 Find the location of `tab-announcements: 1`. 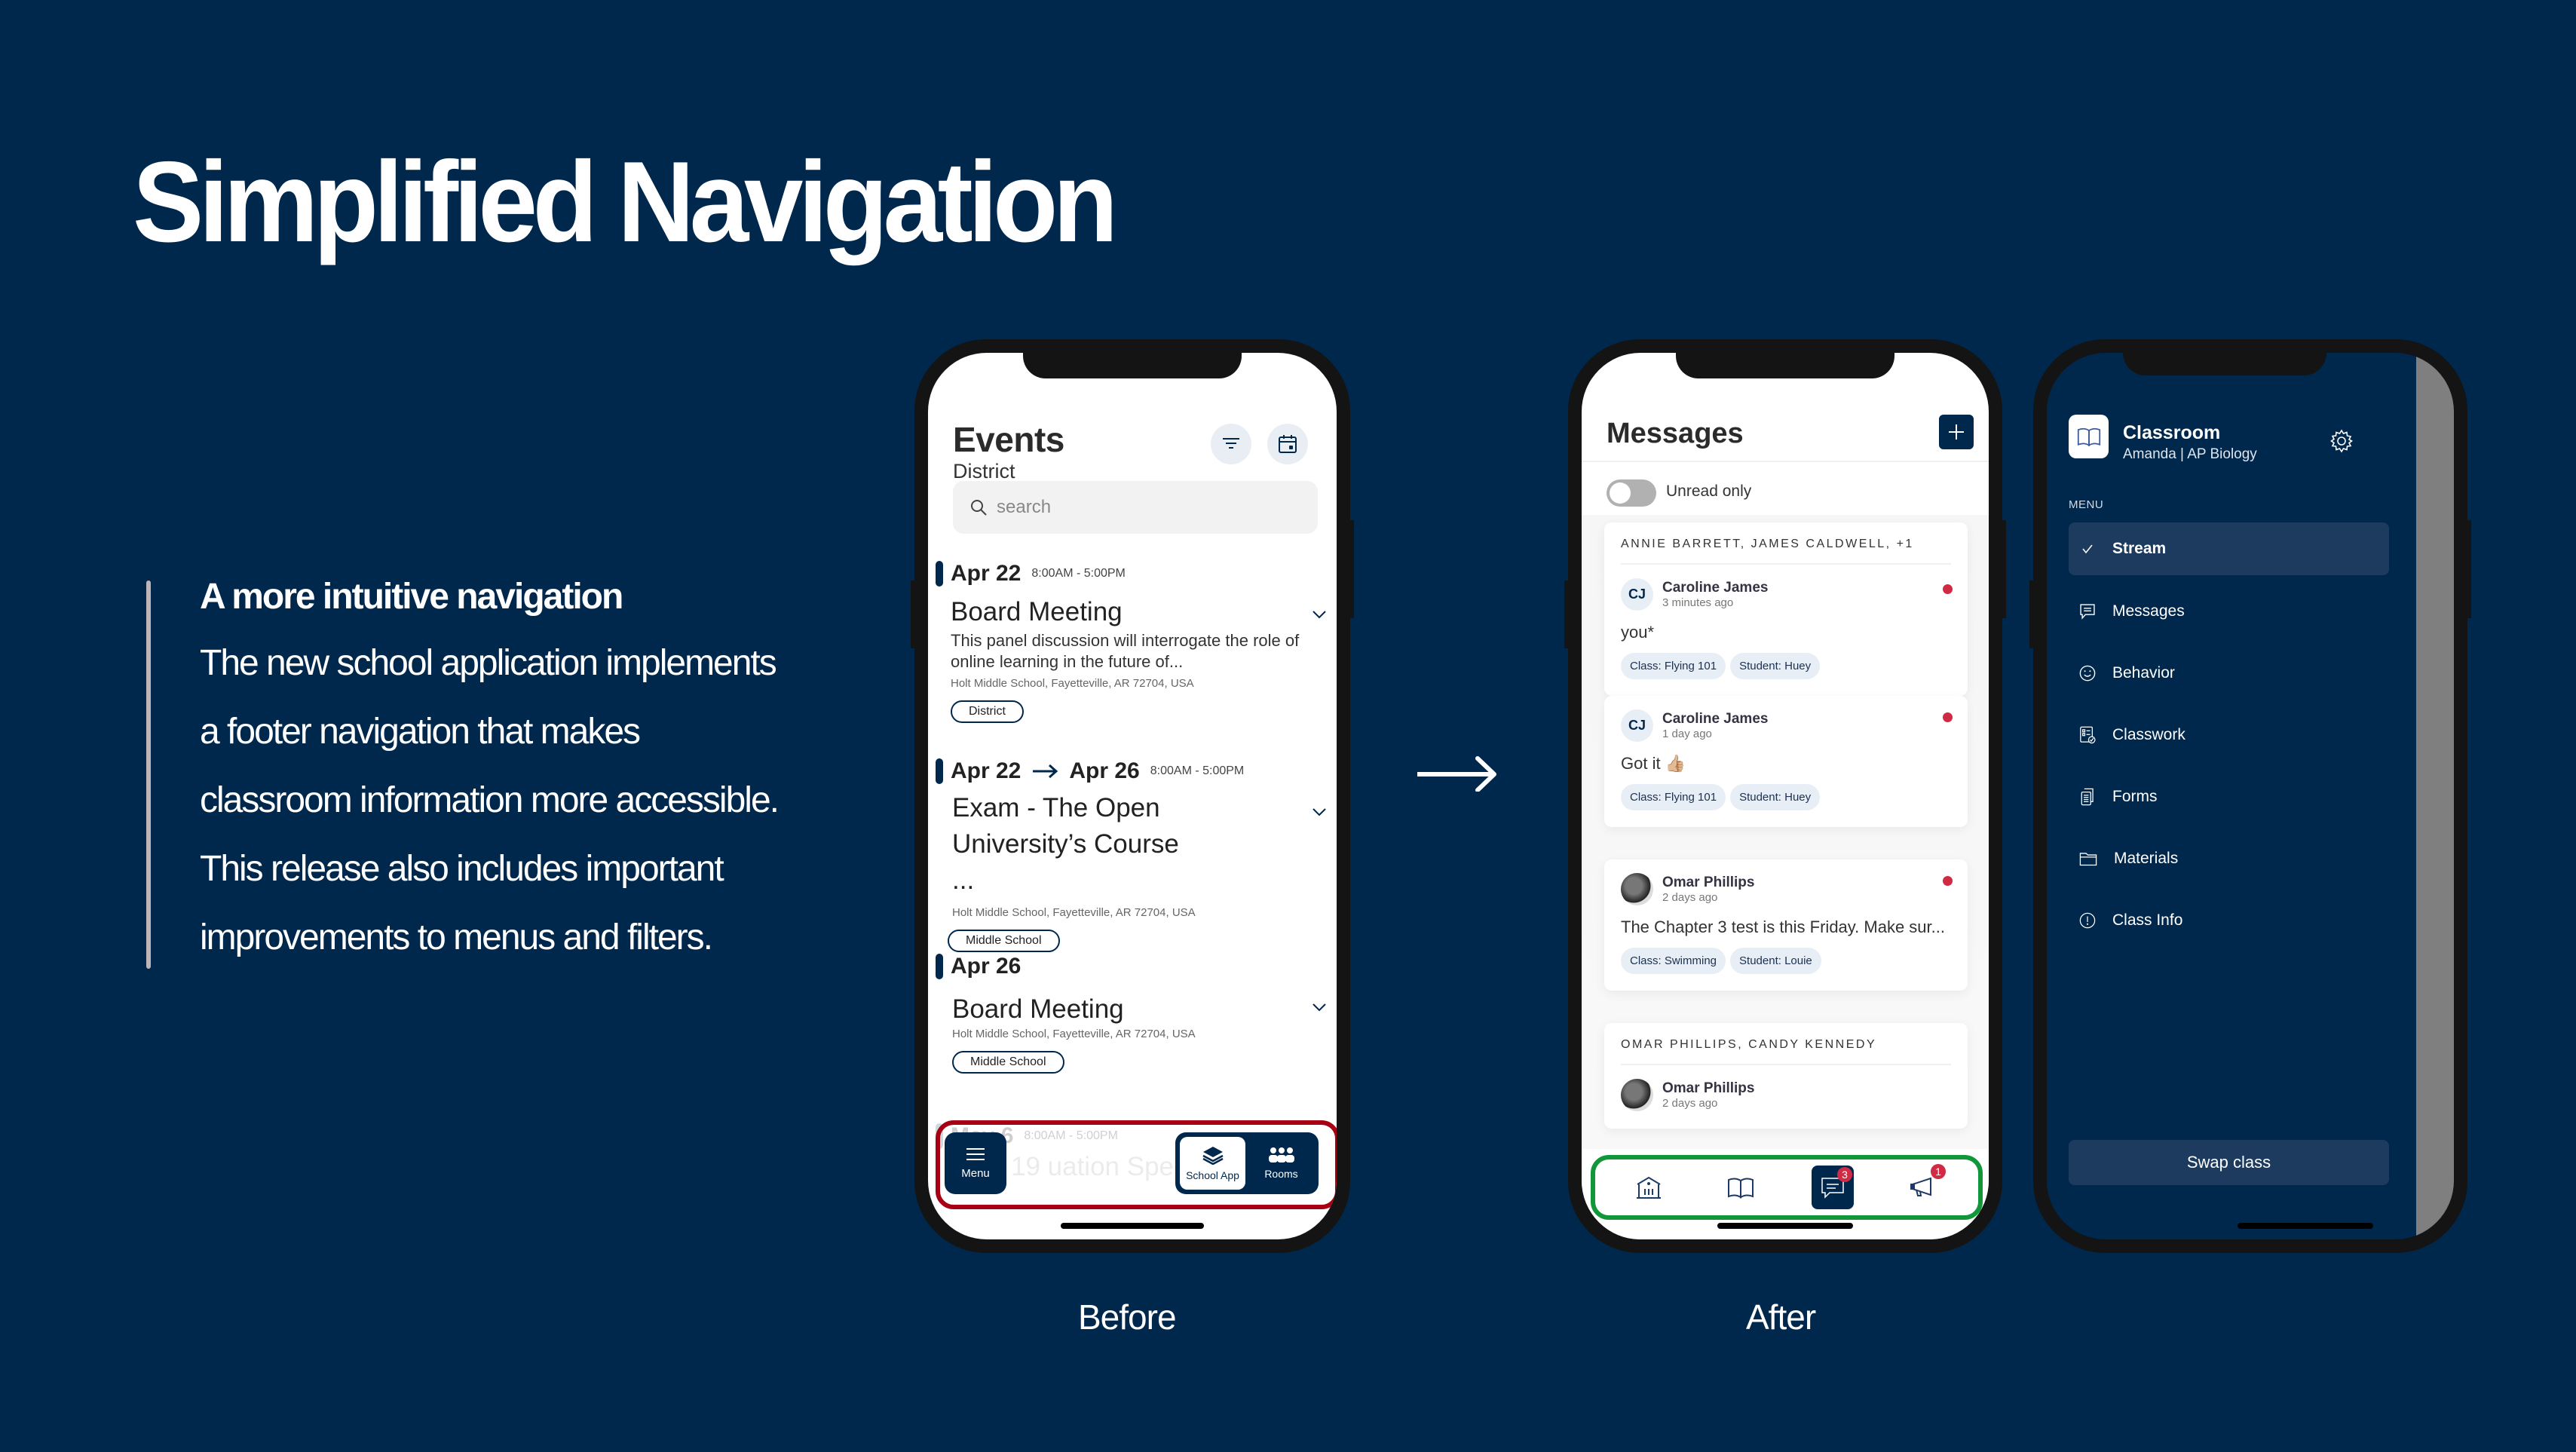

tab-announcements: 1 is located at coordinates (1925, 1186).